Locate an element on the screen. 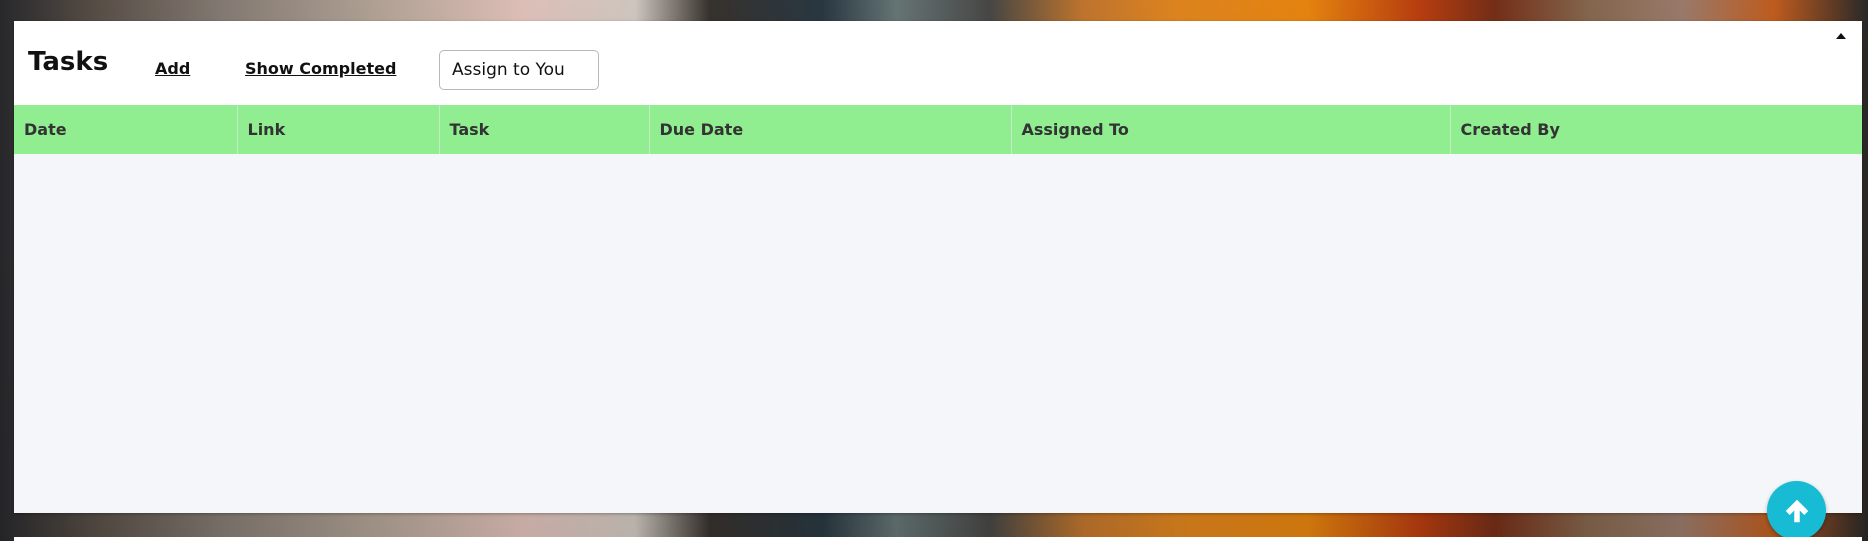 The image size is (1868, 541). column-header-task: Task is located at coordinates (544, 129).